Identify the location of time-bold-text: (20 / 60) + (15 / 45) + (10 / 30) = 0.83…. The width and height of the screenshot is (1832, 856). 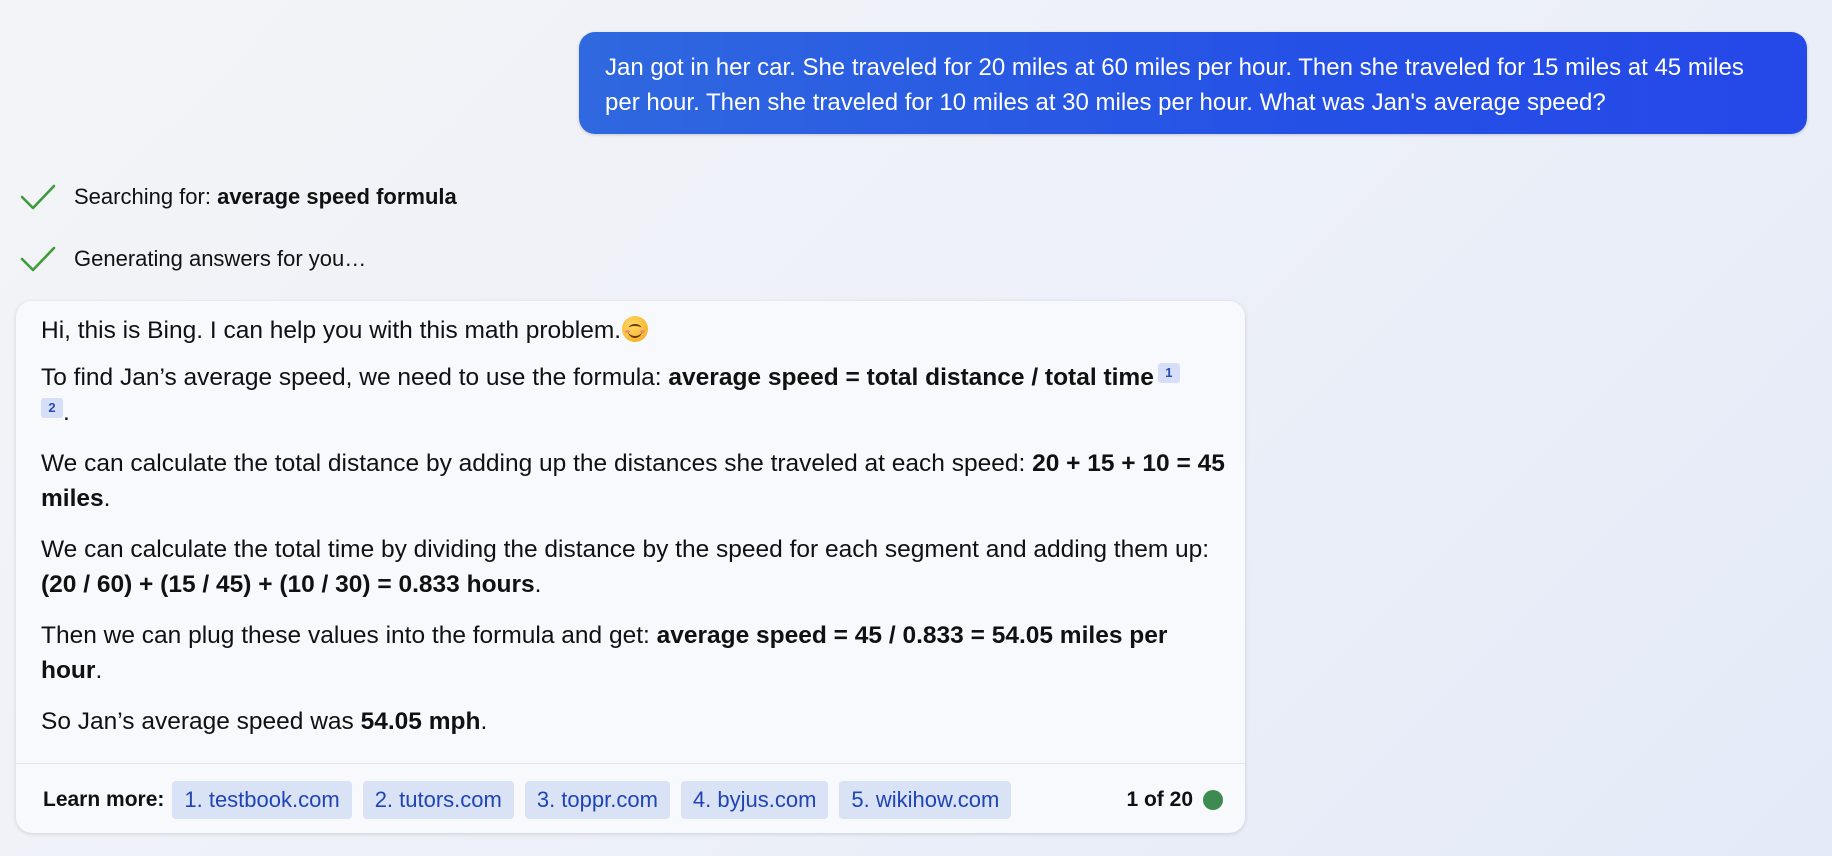
(288, 584).